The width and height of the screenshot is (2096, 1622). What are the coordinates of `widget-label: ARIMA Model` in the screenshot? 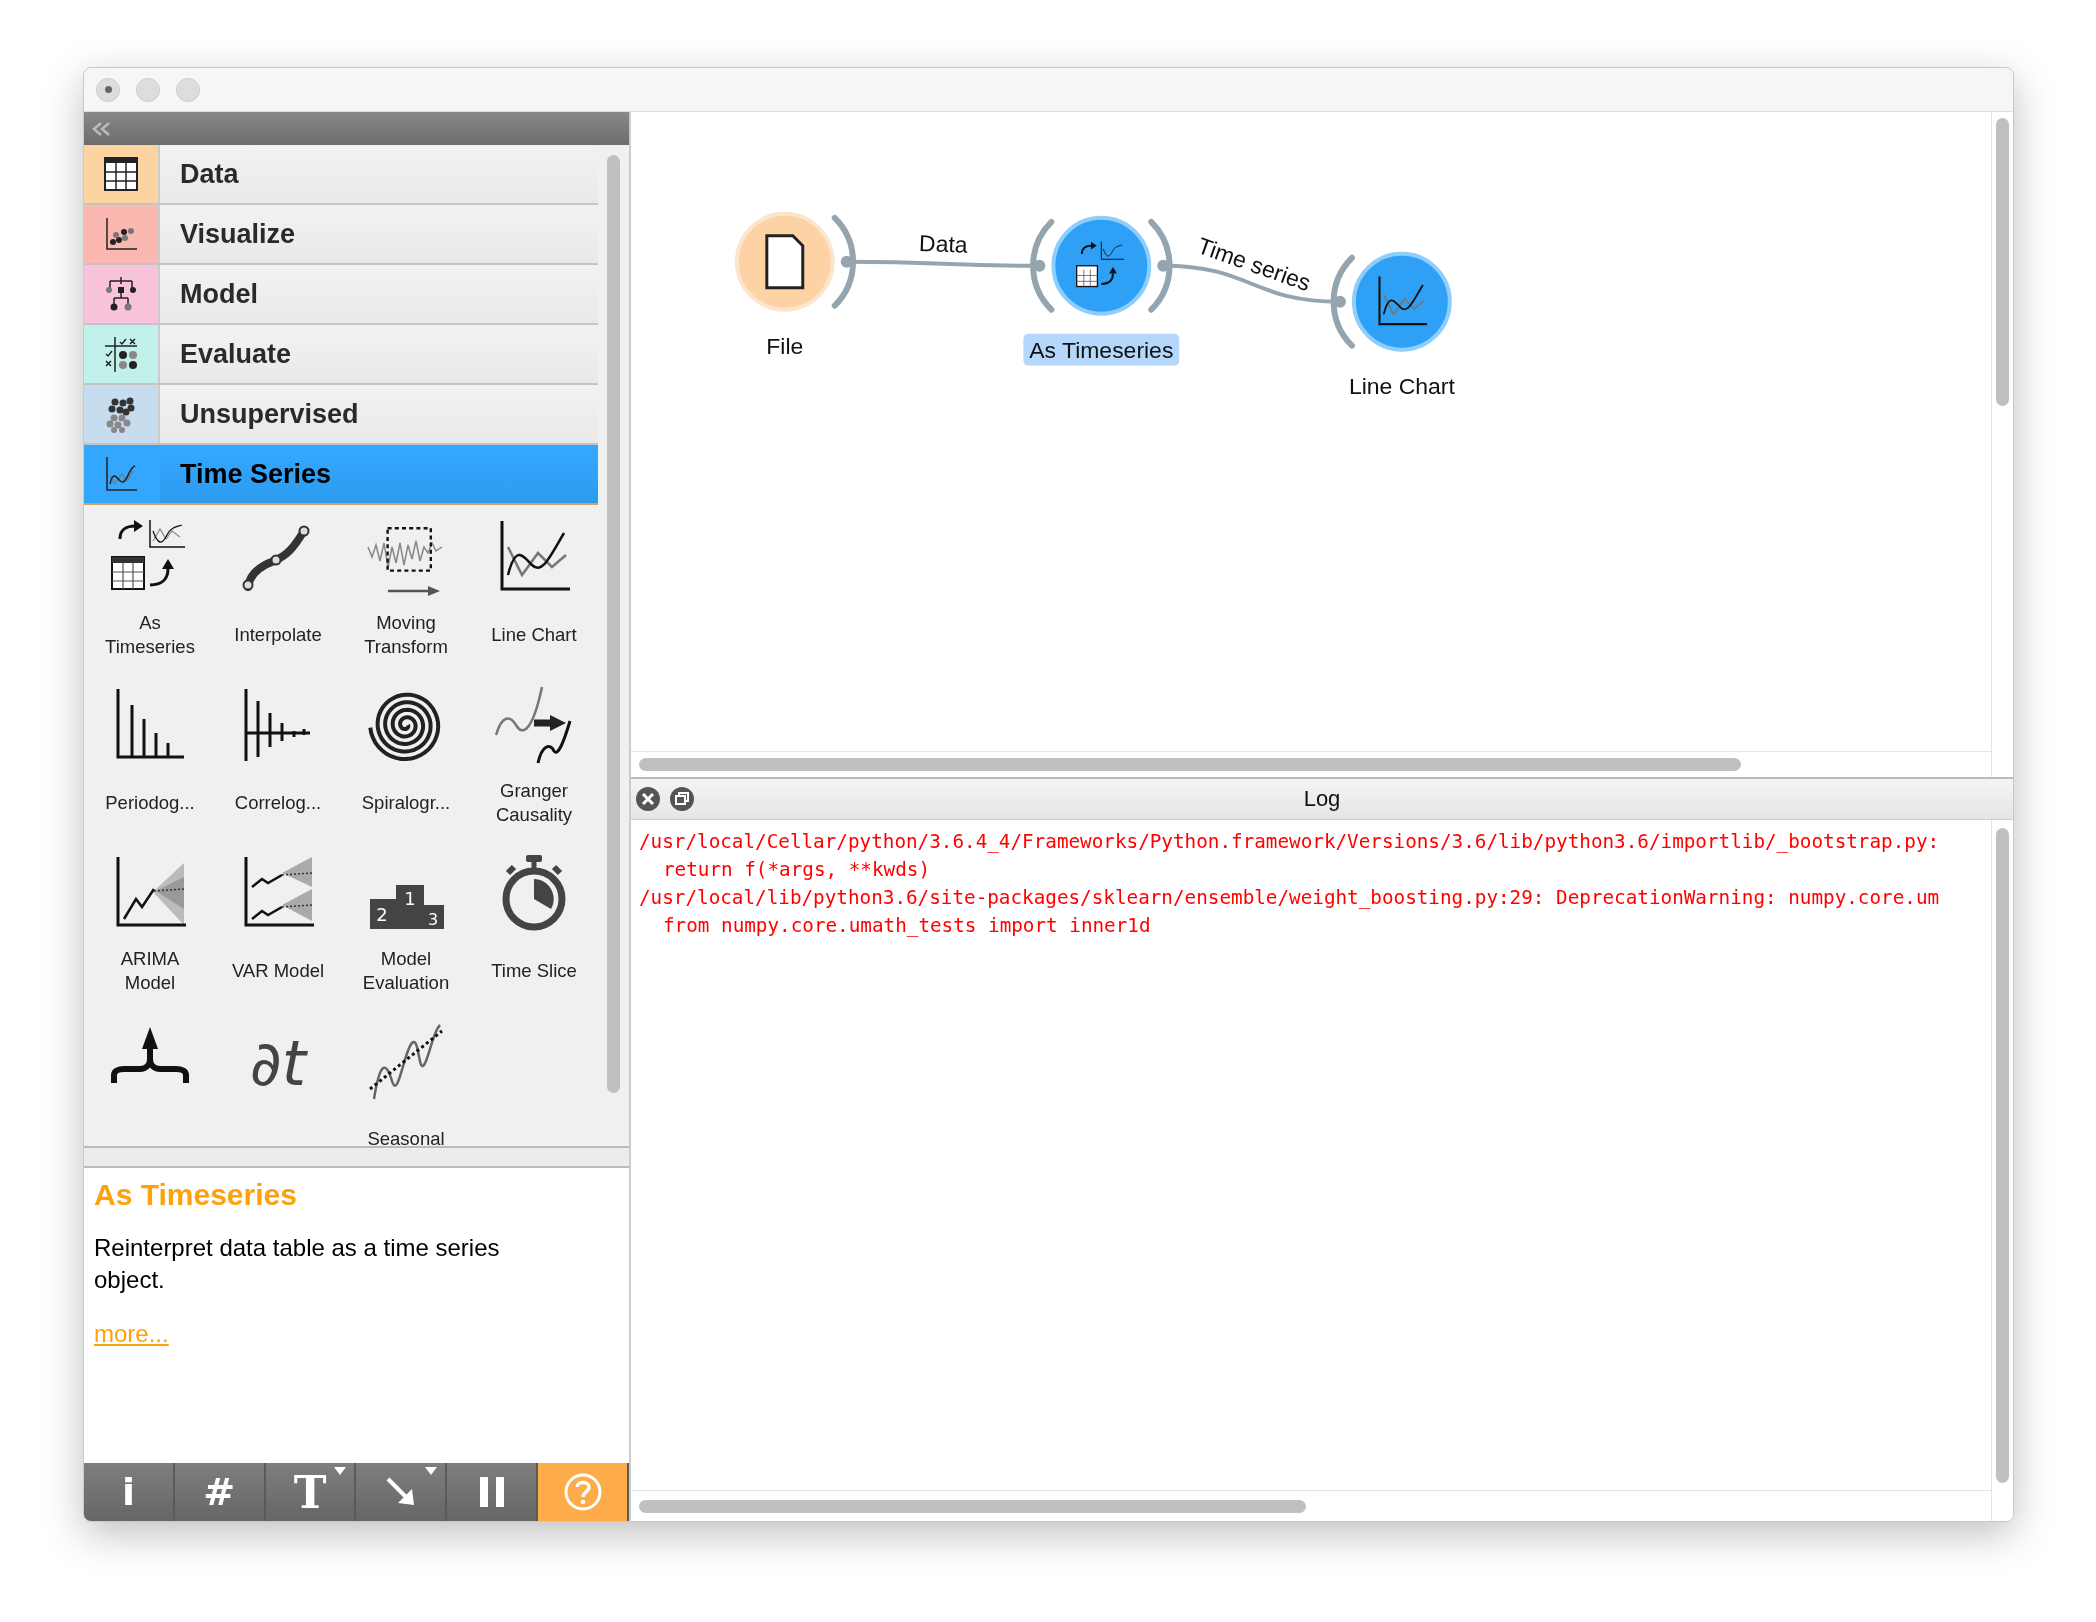 It's located at (150, 971).